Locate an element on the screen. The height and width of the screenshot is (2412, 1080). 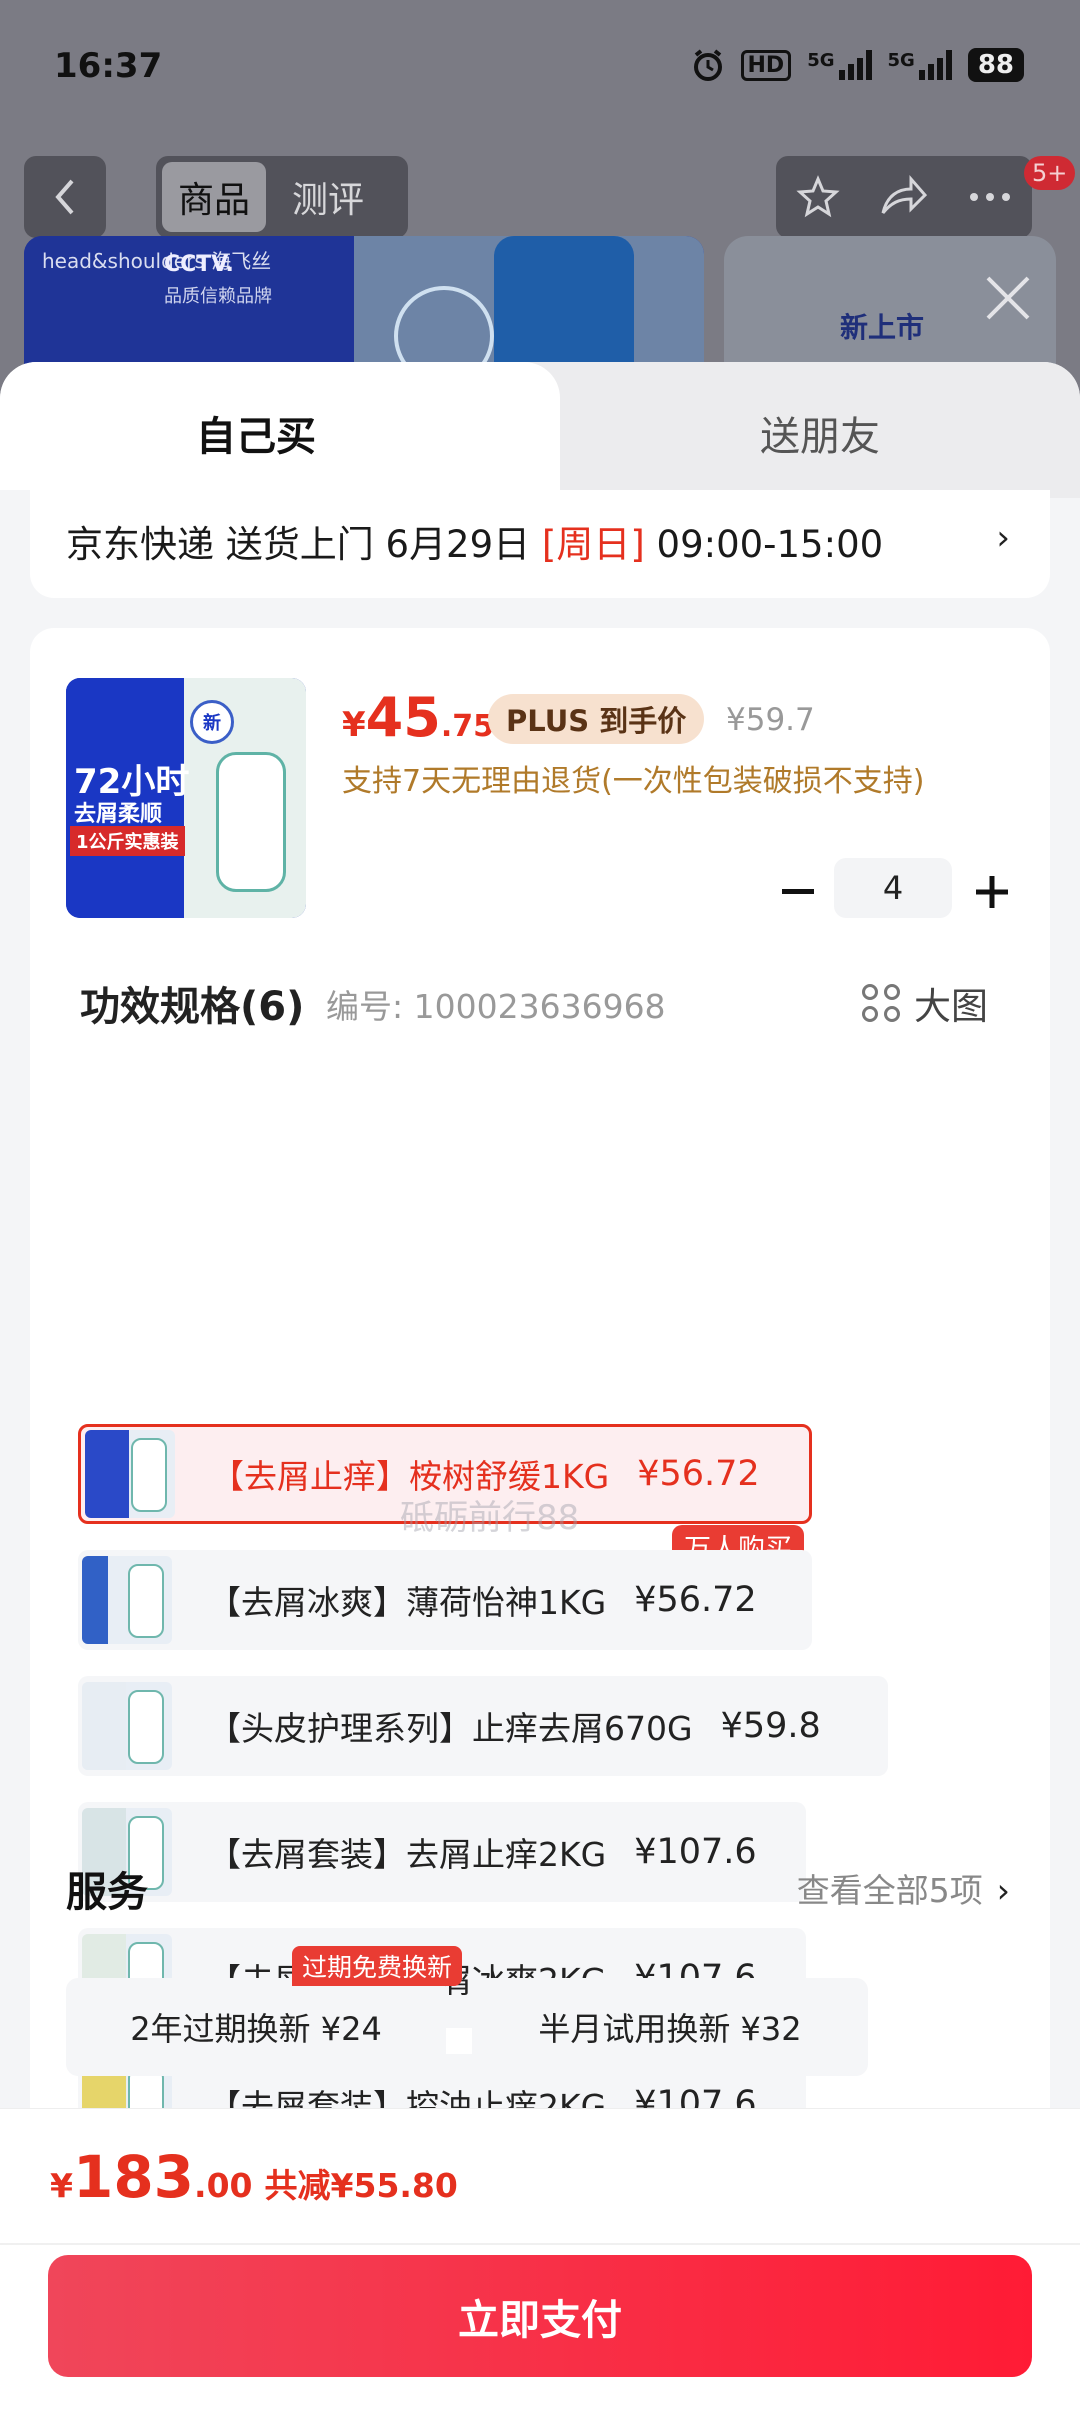
ad-text: 新上市 is located at coordinates (882, 327).